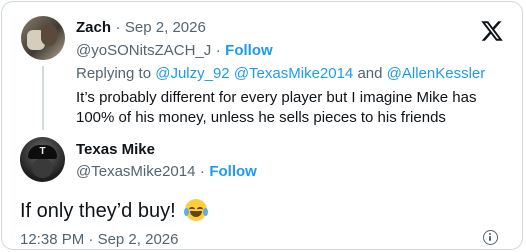  I want to click on info-icon-bar, so click(490, 238).